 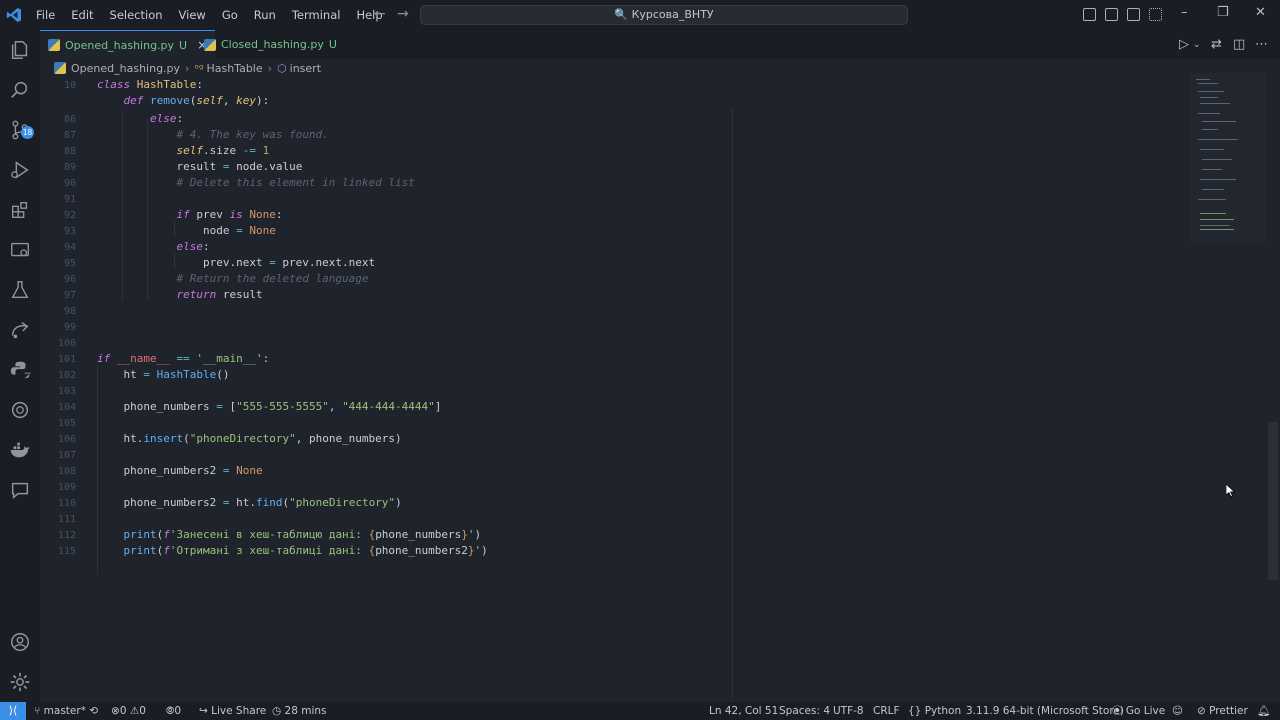 What do you see at coordinates (163, 294) in the screenshot?
I see `code-line: 97 return result` at bounding box center [163, 294].